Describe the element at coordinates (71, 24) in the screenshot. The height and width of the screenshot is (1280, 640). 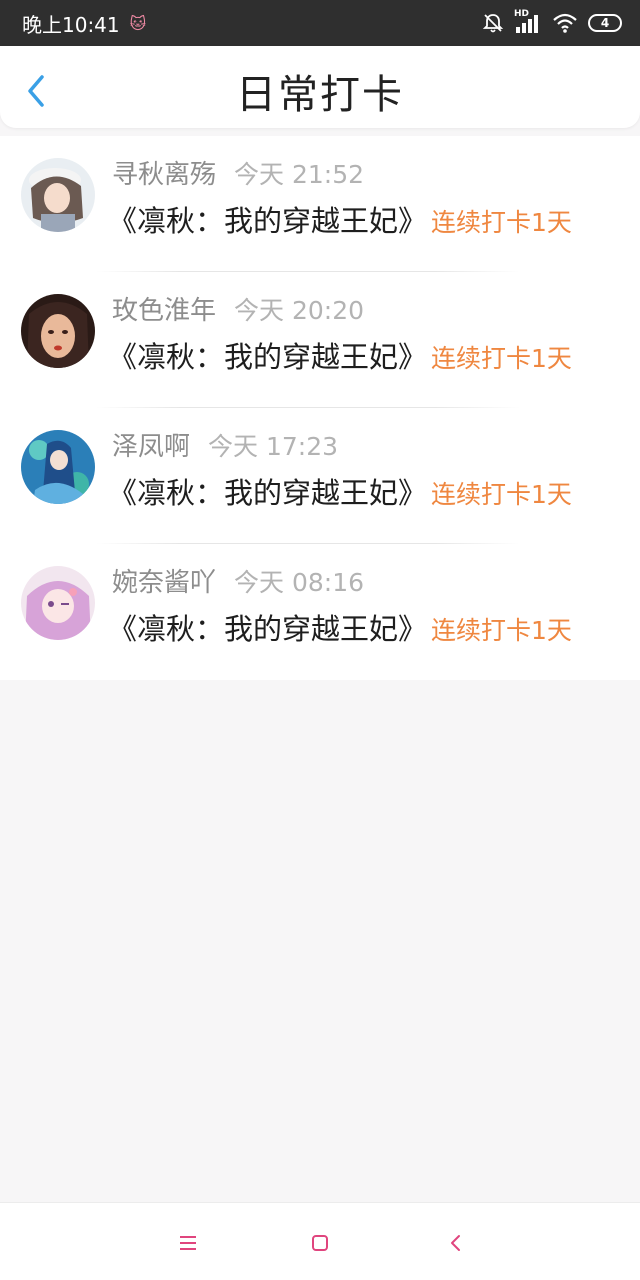
I see `status-time: 晚上10:41` at that location.